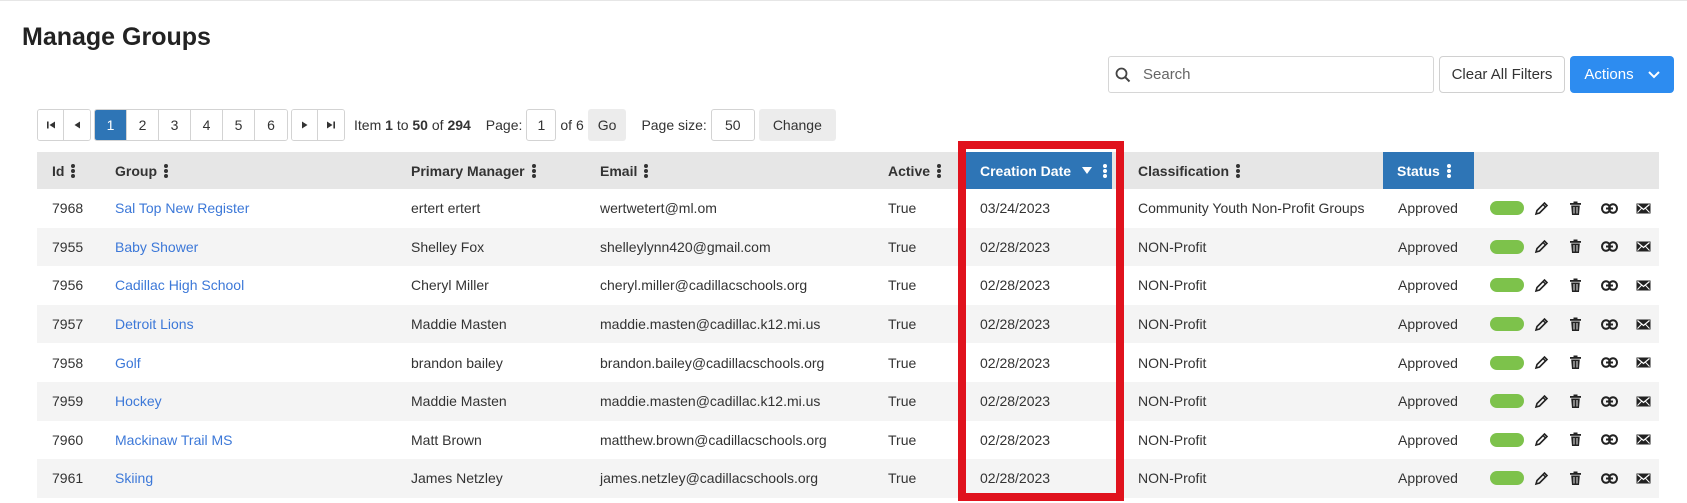 The image size is (1687, 503). What do you see at coordinates (77, 125) in the screenshot?
I see `prev-page-button` at bounding box center [77, 125].